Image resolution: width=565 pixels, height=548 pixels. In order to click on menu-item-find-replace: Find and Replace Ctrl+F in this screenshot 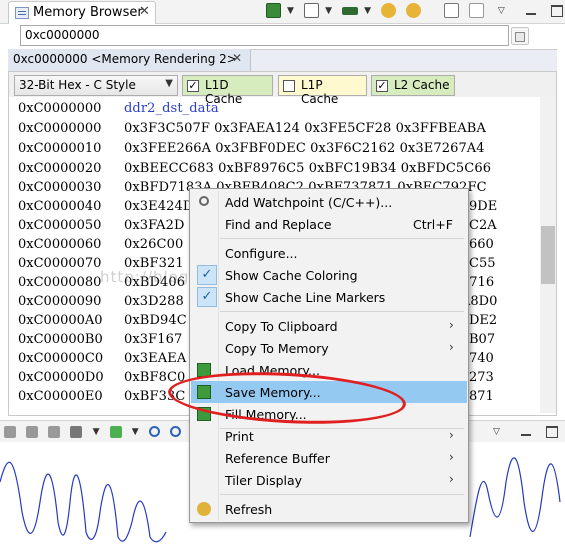, I will do `click(329, 224)`.